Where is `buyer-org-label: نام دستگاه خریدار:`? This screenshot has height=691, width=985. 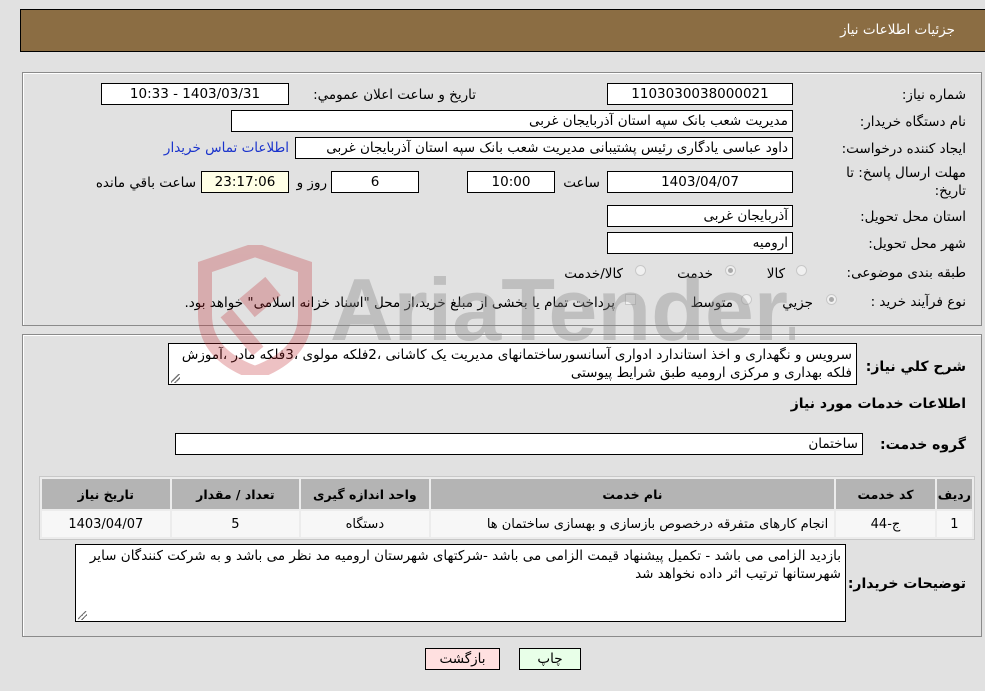 buyer-org-label: نام دستگاه خریدار: is located at coordinates (912, 122).